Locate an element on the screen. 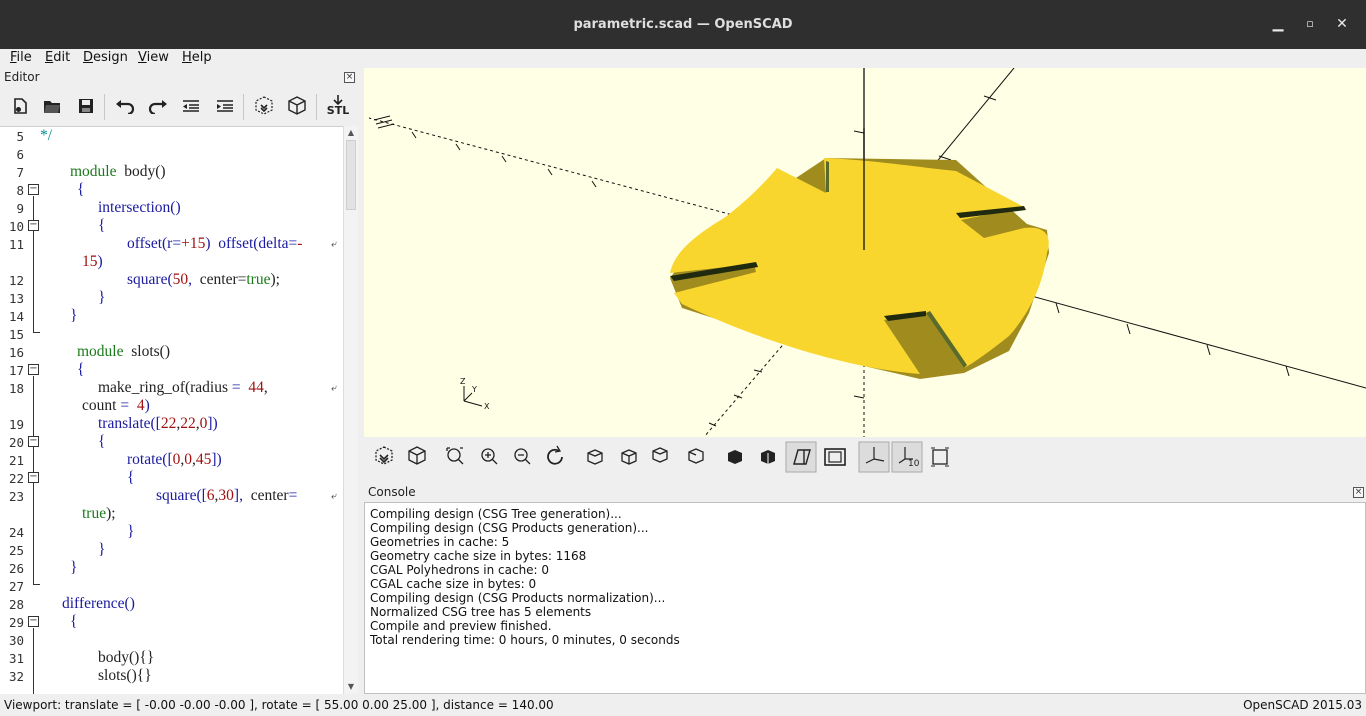 The height and width of the screenshot is (716, 1366). unindent-icon is located at coordinates (191, 106).